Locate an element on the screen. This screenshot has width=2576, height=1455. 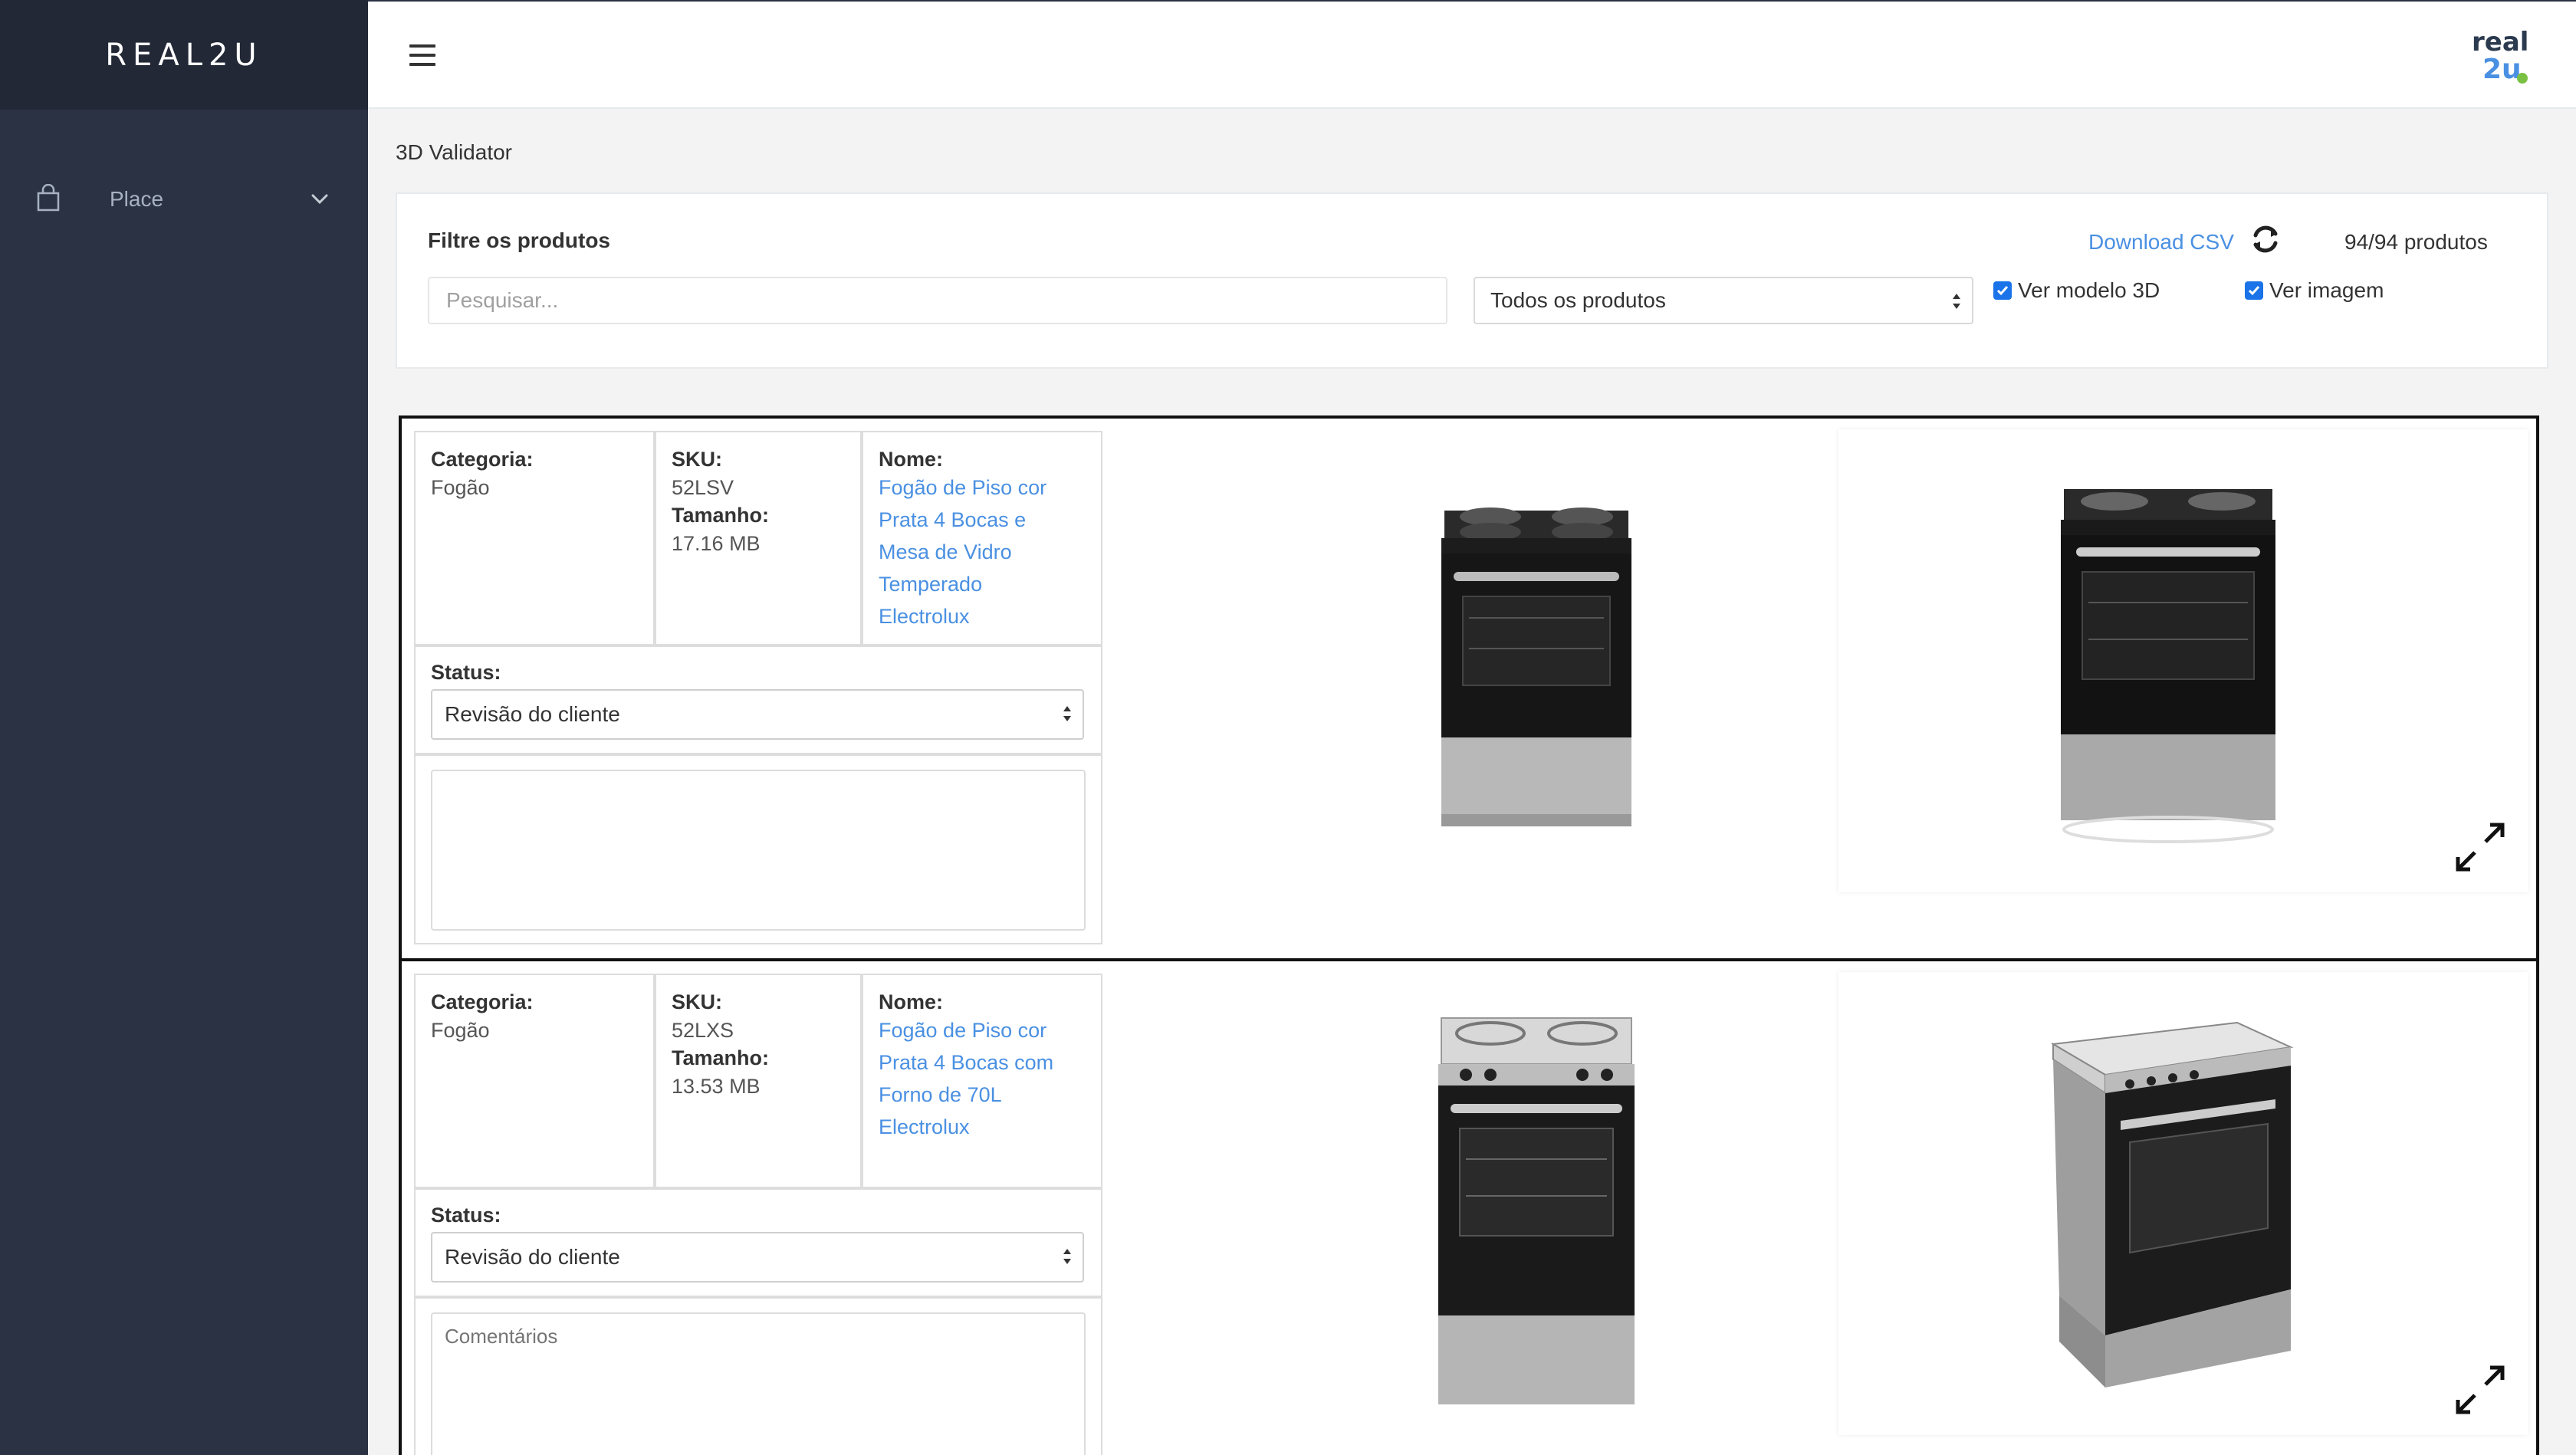
product-filter-select: Todos os produtos is located at coordinates (1723, 300).